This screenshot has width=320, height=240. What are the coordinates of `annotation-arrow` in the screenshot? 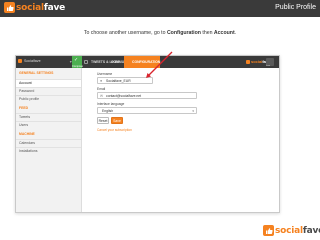 It's located at (159, 64).